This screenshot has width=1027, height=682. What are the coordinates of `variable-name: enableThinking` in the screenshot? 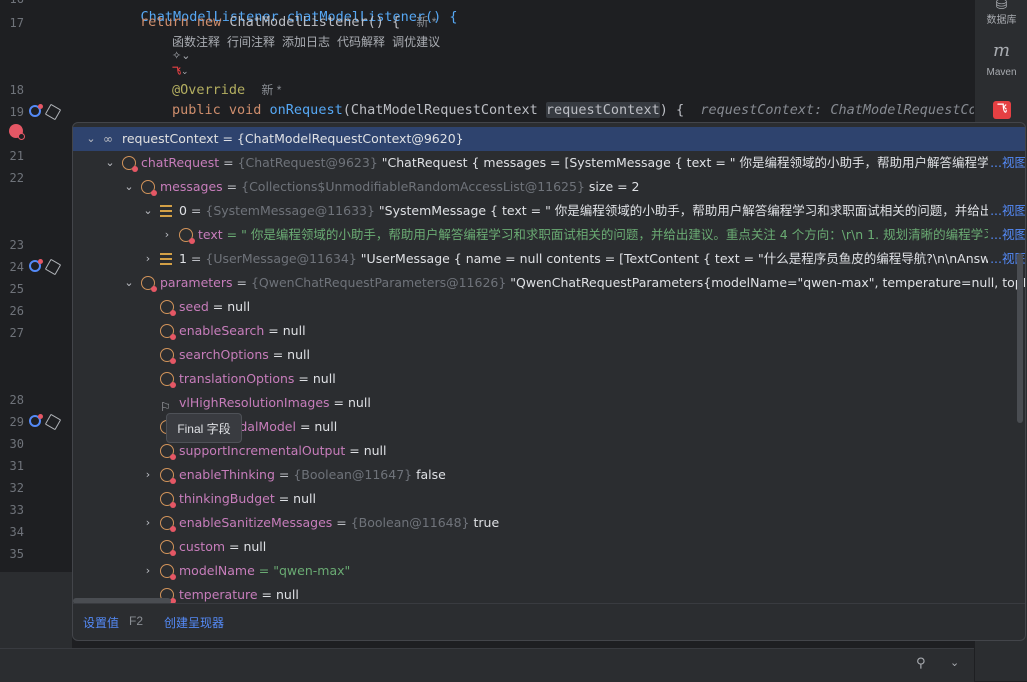 It's located at (227, 474).